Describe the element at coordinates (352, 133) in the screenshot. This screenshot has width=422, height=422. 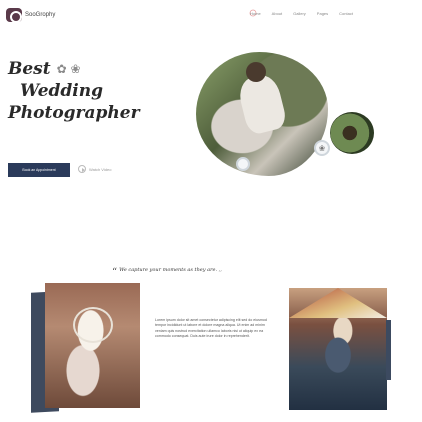
I see `hero-detail-image` at that location.